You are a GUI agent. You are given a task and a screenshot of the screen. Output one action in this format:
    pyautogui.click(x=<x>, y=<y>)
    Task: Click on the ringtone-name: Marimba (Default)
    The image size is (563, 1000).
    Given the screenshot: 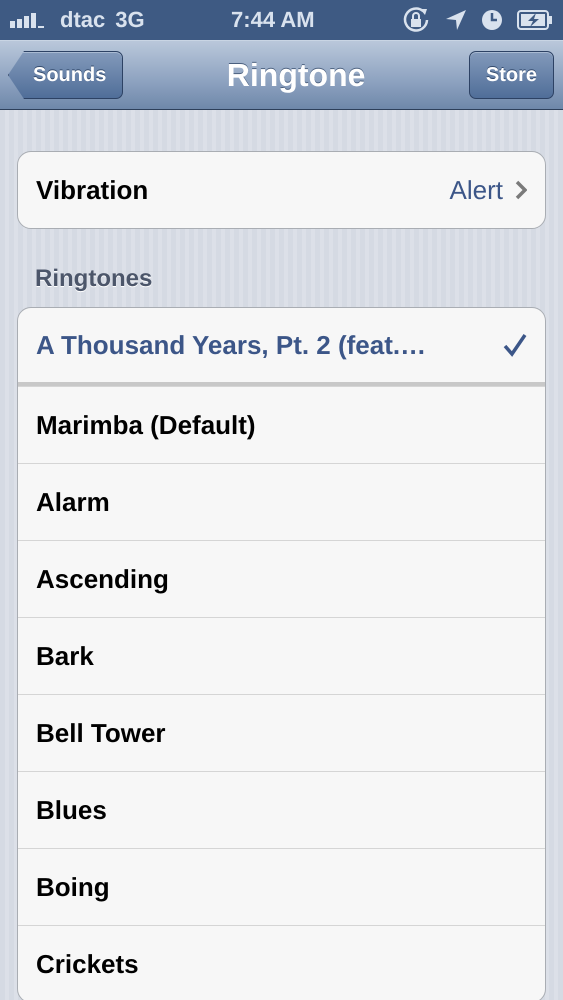 What is the action you would take?
    pyautogui.click(x=146, y=425)
    